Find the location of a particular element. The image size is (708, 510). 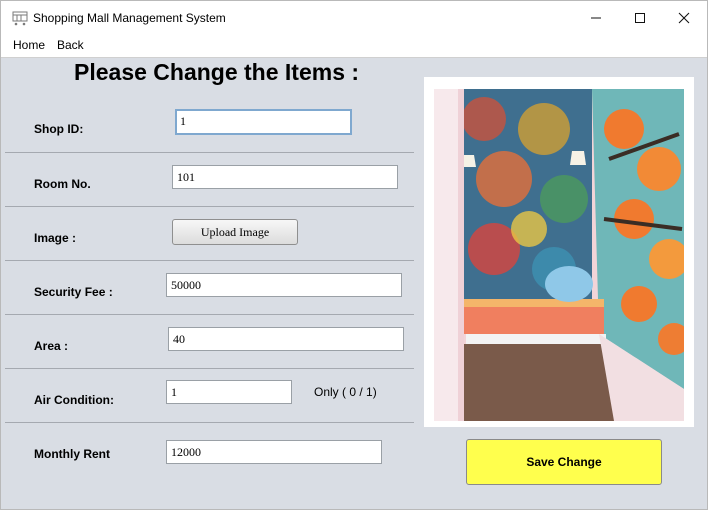

area-field: 40 is located at coordinates (286, 339).